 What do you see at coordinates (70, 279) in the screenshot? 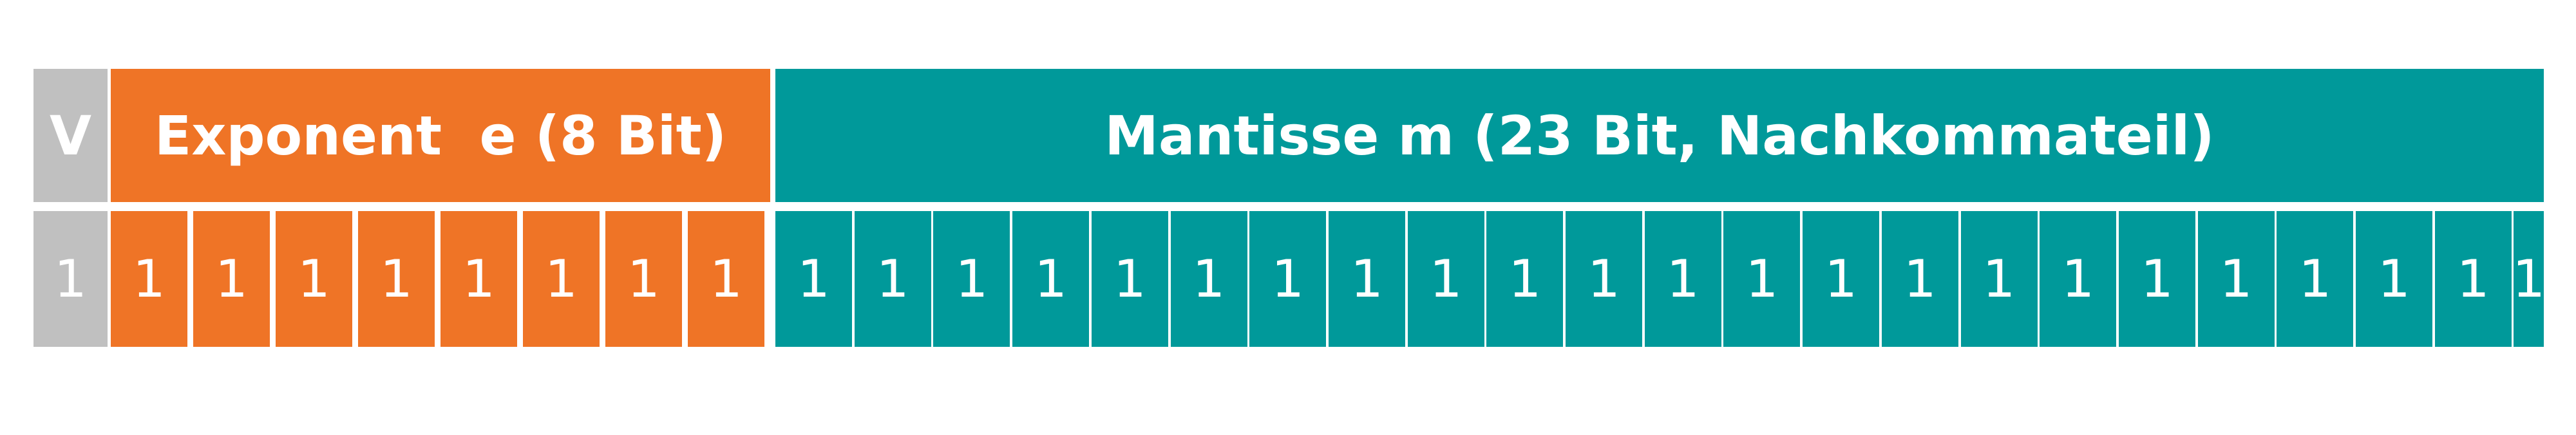
I see `sign-bit-cell: 1` at bounding box center [70, 279].